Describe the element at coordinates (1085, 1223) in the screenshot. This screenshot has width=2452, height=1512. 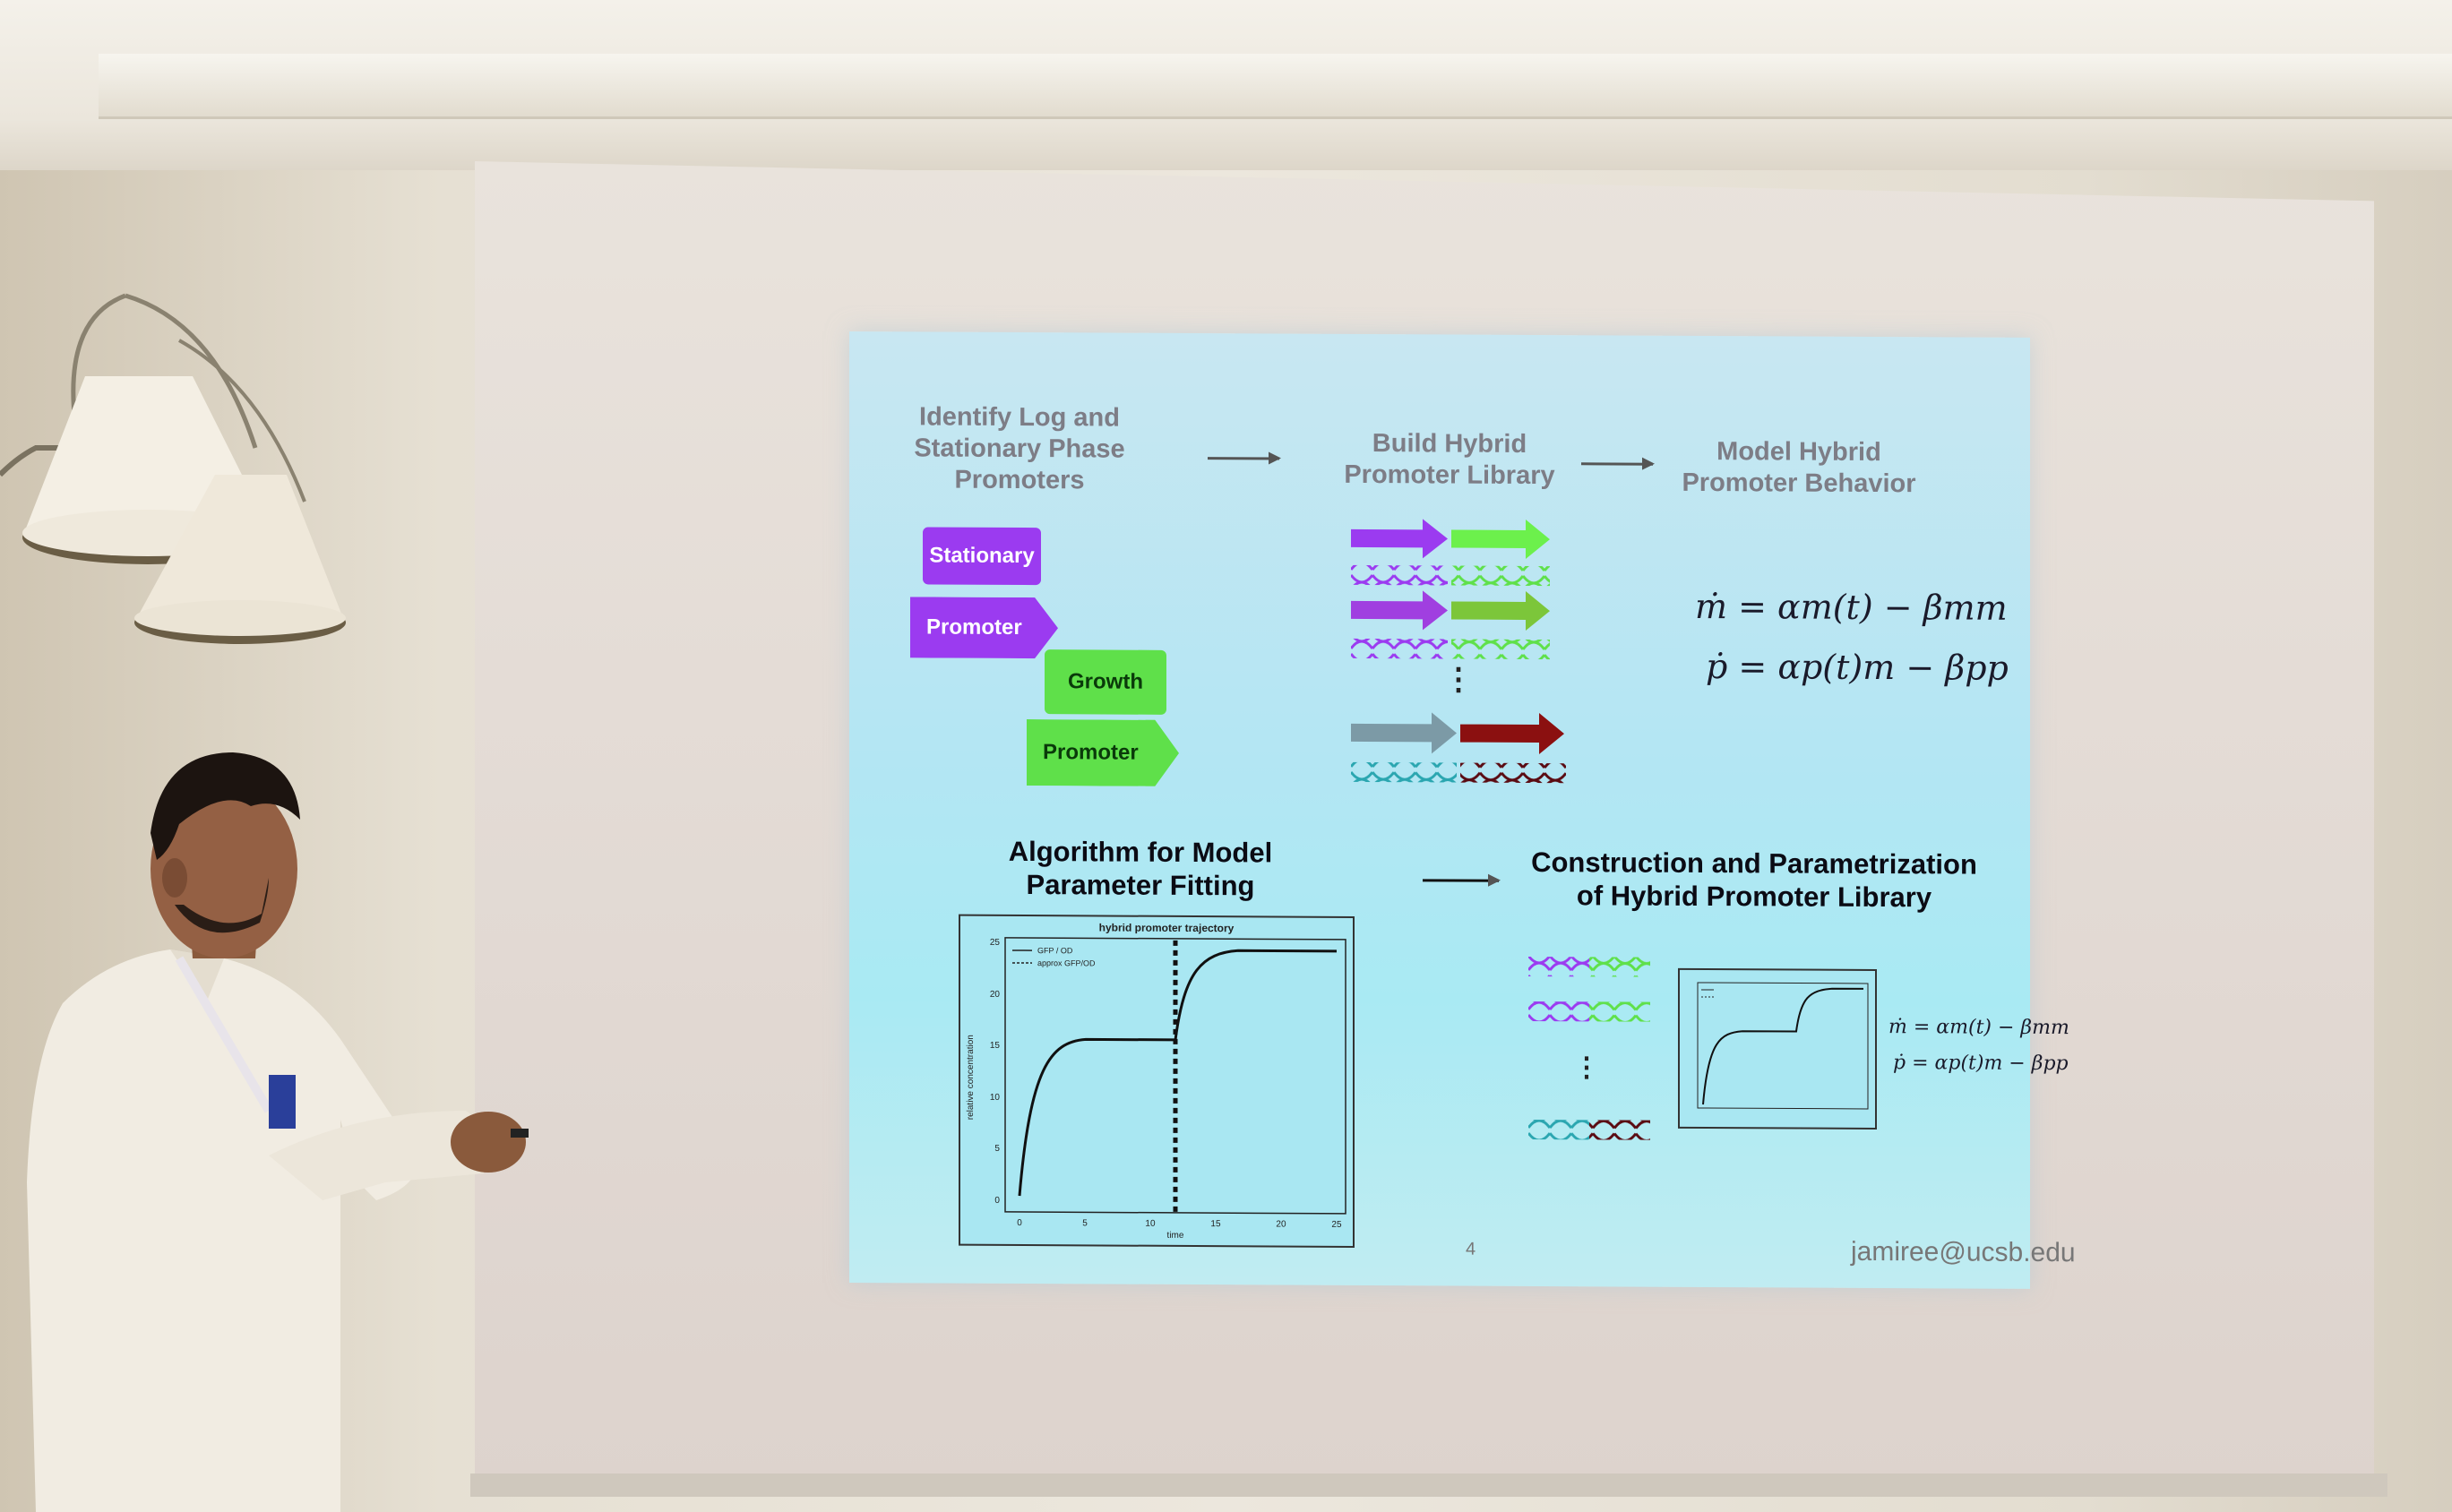
I see `xtick-5: 5` at that location.